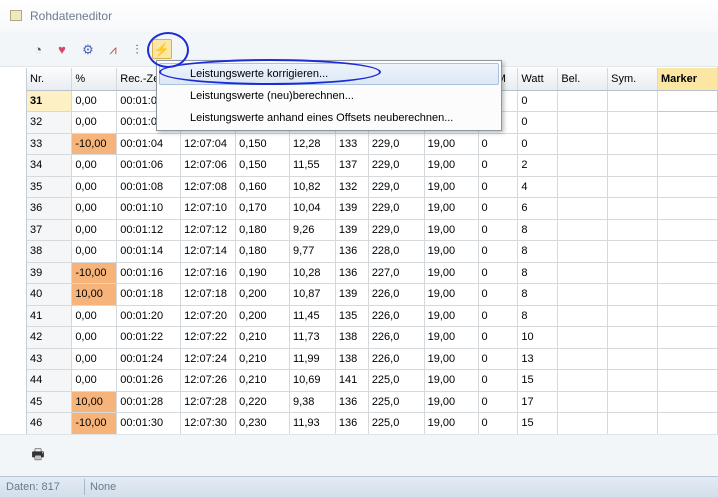  Describe the element at coordinates (50, 423) in the screenshot. I see `row-number-cell: 46` at that location.